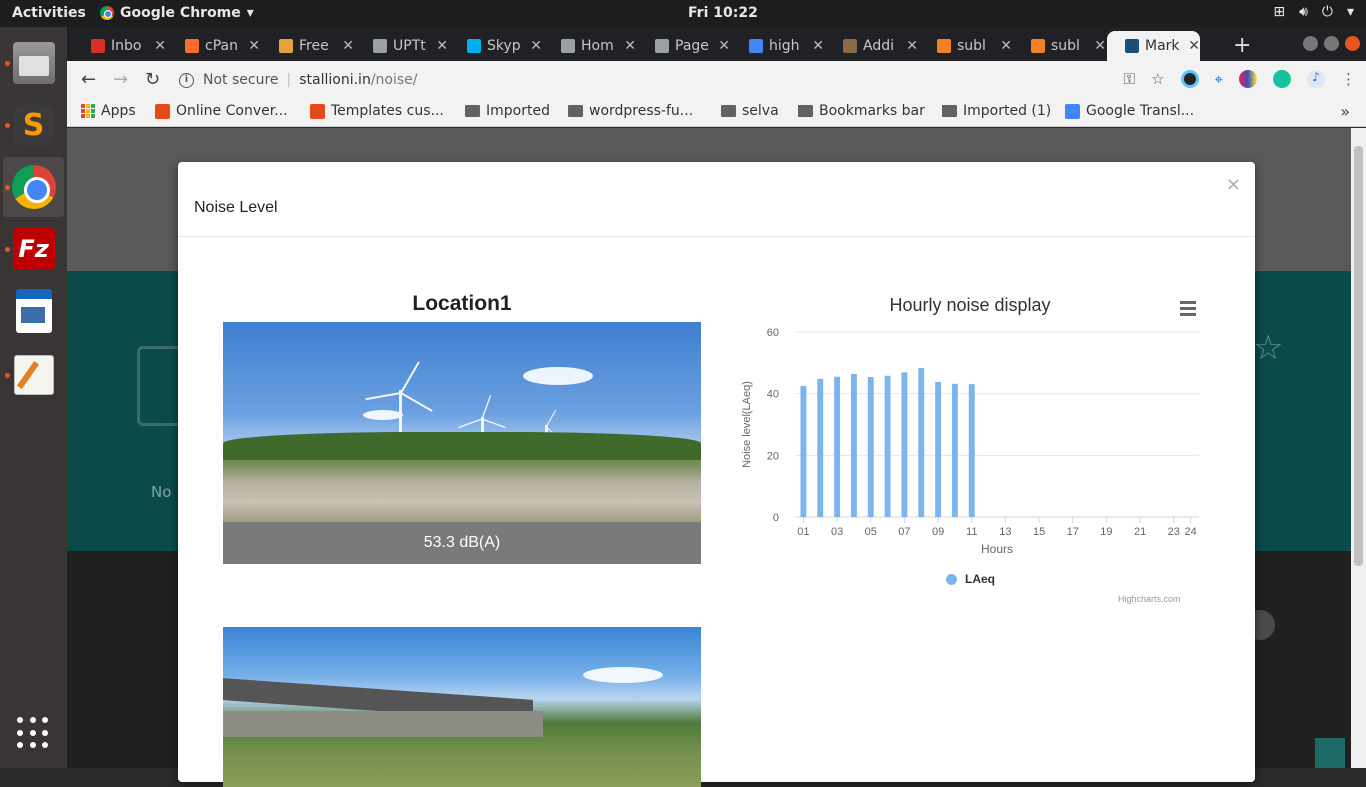  Describe the element at coordinates (878, 46) in the screenshot. I see `tab-label: Addi` at that location.